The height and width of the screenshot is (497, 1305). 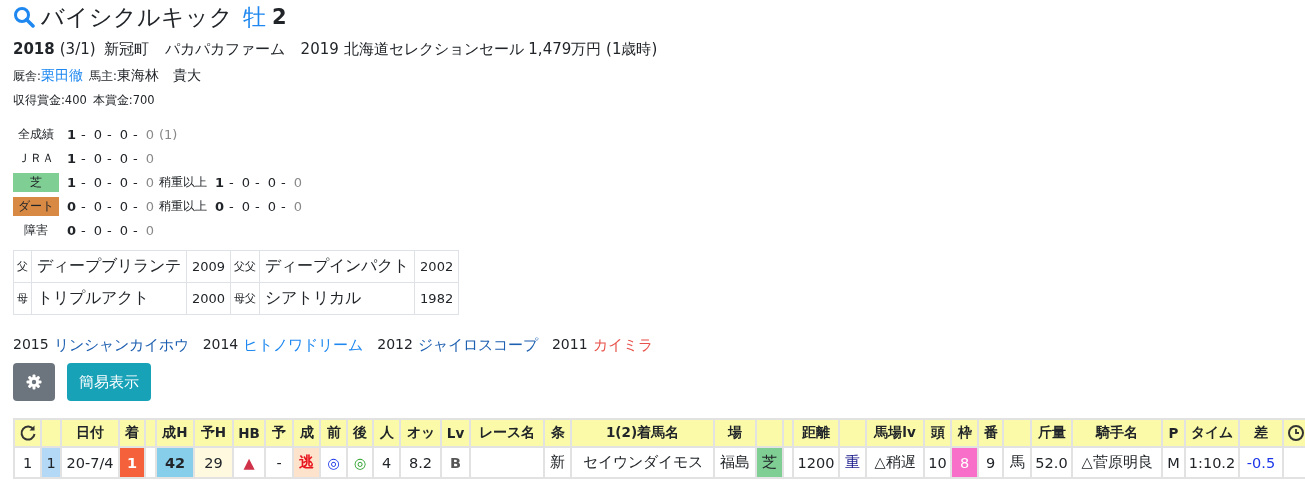 What do you see at coordinates (436, 266) in the screenshot?
I see `year-cell: 2002` at bounding box center [436, 266].